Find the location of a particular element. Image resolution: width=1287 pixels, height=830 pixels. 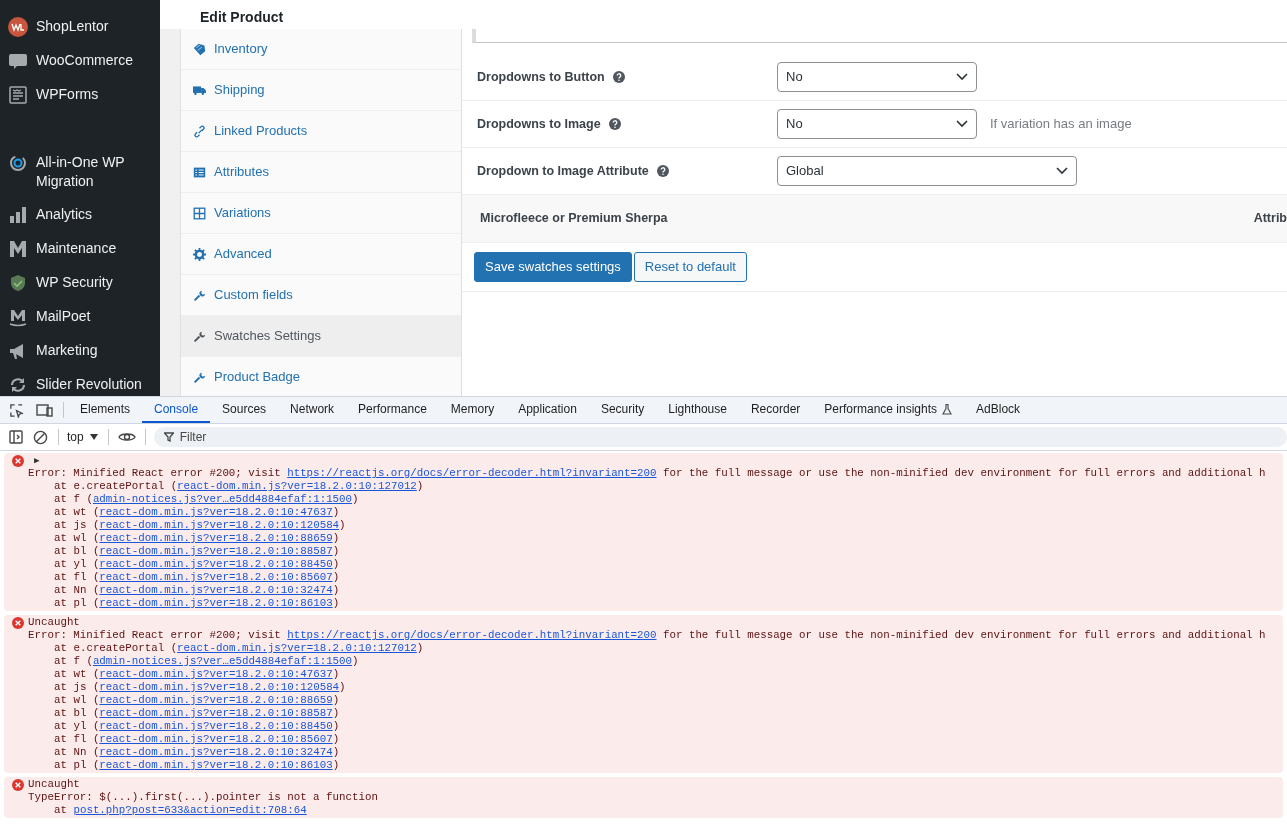

product-data-tab: Shipping is located at coordinates (321, 90).